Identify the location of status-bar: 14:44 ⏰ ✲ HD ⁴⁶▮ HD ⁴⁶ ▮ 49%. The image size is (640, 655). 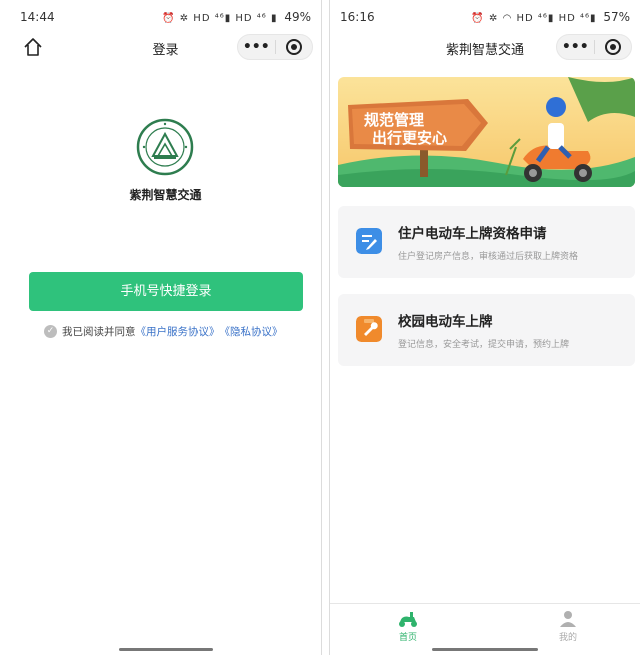
(165, 17).